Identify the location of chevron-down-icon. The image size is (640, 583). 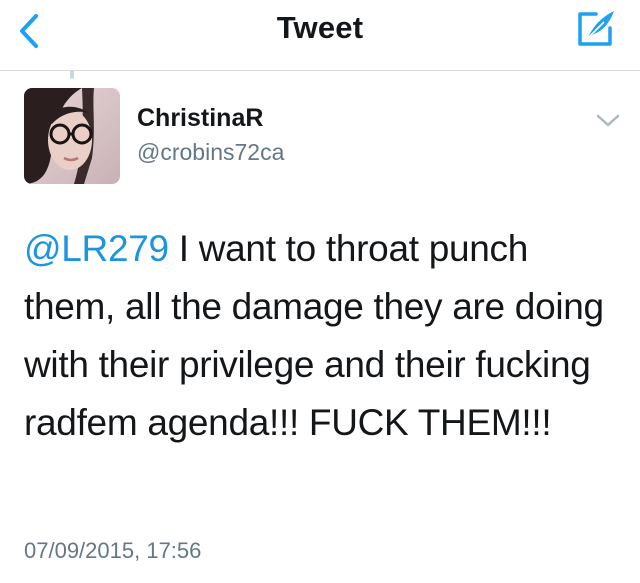
(608, 120).